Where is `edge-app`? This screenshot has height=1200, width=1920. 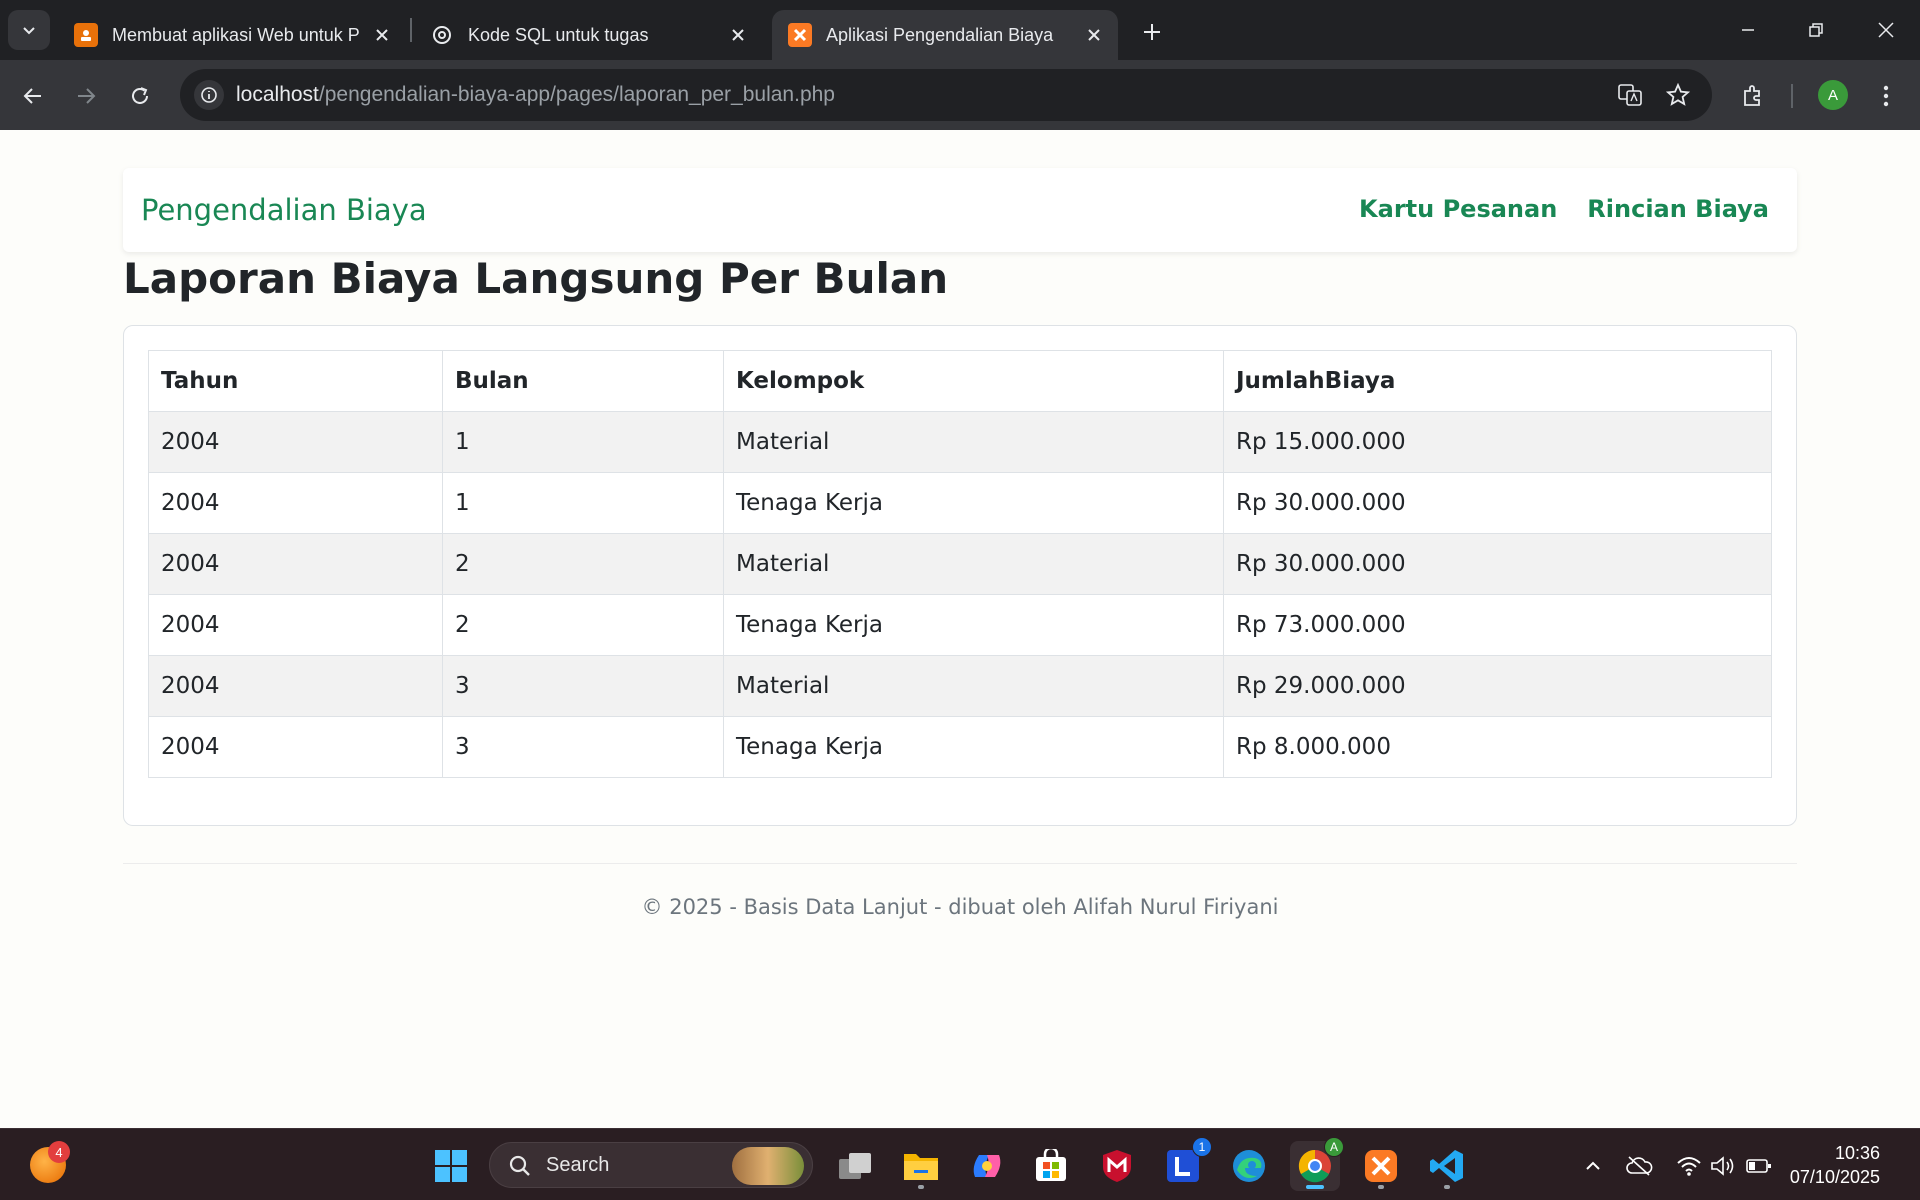
edge-app is located at coordinates (1249, 1166).